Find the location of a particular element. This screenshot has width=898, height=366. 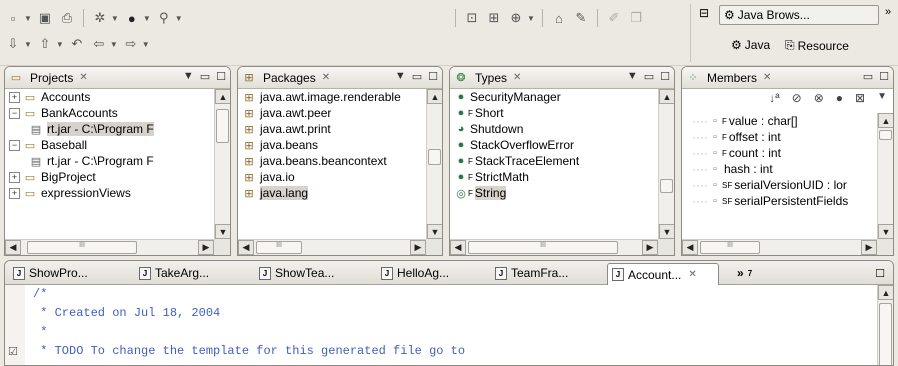

search-dropdown-arrow-icon: ▼ is located at coordinates (179, 18).